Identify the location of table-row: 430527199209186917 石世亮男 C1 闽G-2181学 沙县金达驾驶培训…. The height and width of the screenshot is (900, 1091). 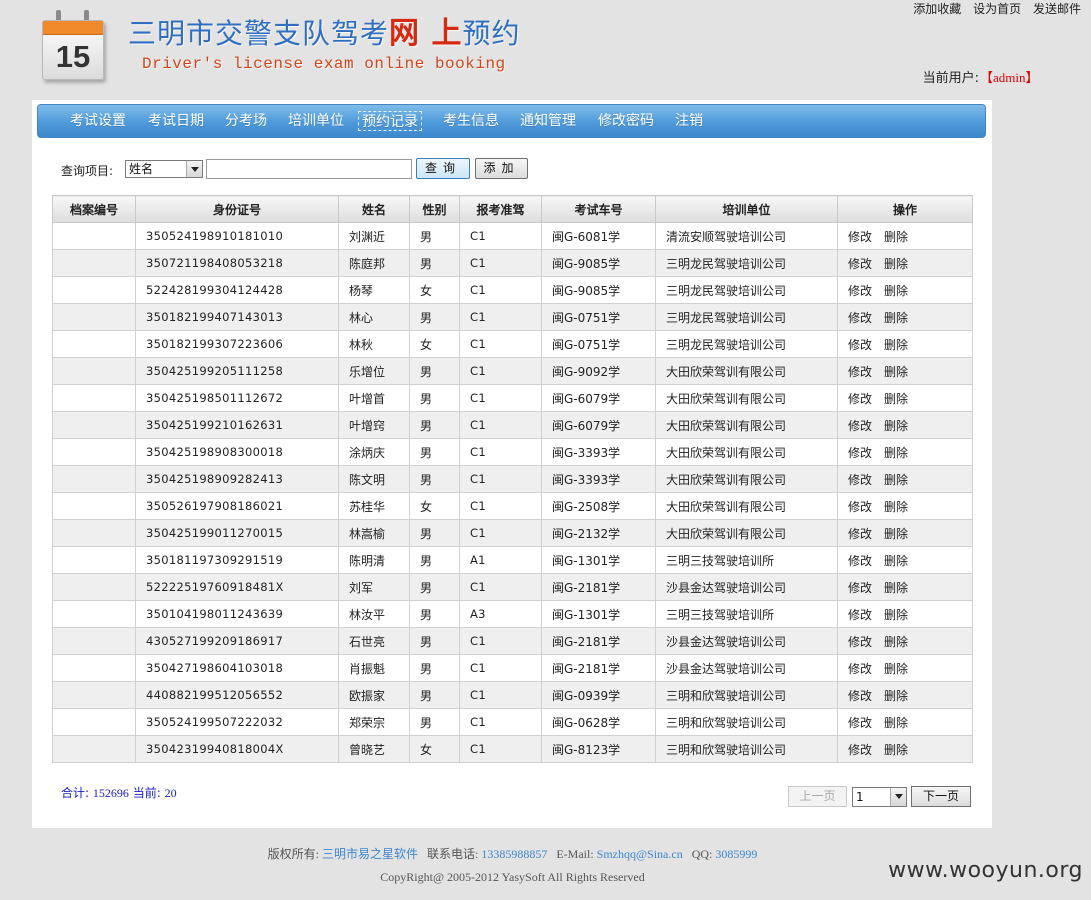
(512, 641).